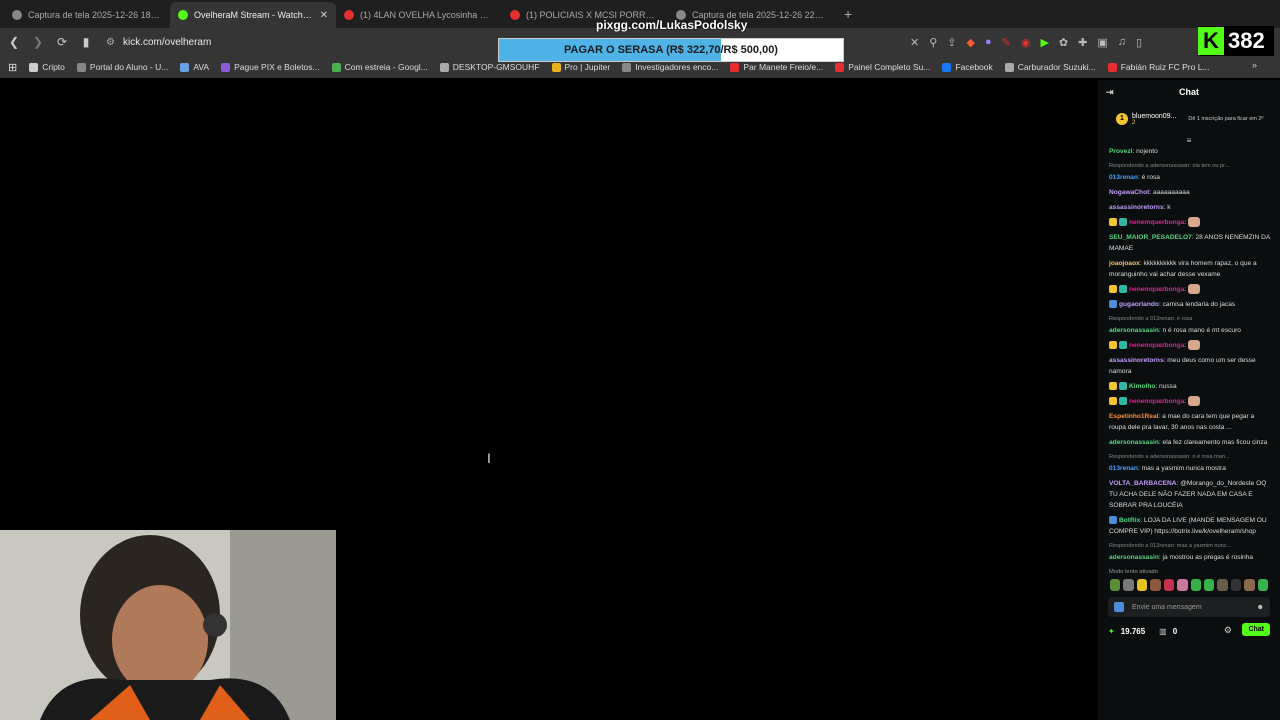 This screenshot has width=1280, height=720. I want to click on extension-icon-1: ●, so click(988, 42).